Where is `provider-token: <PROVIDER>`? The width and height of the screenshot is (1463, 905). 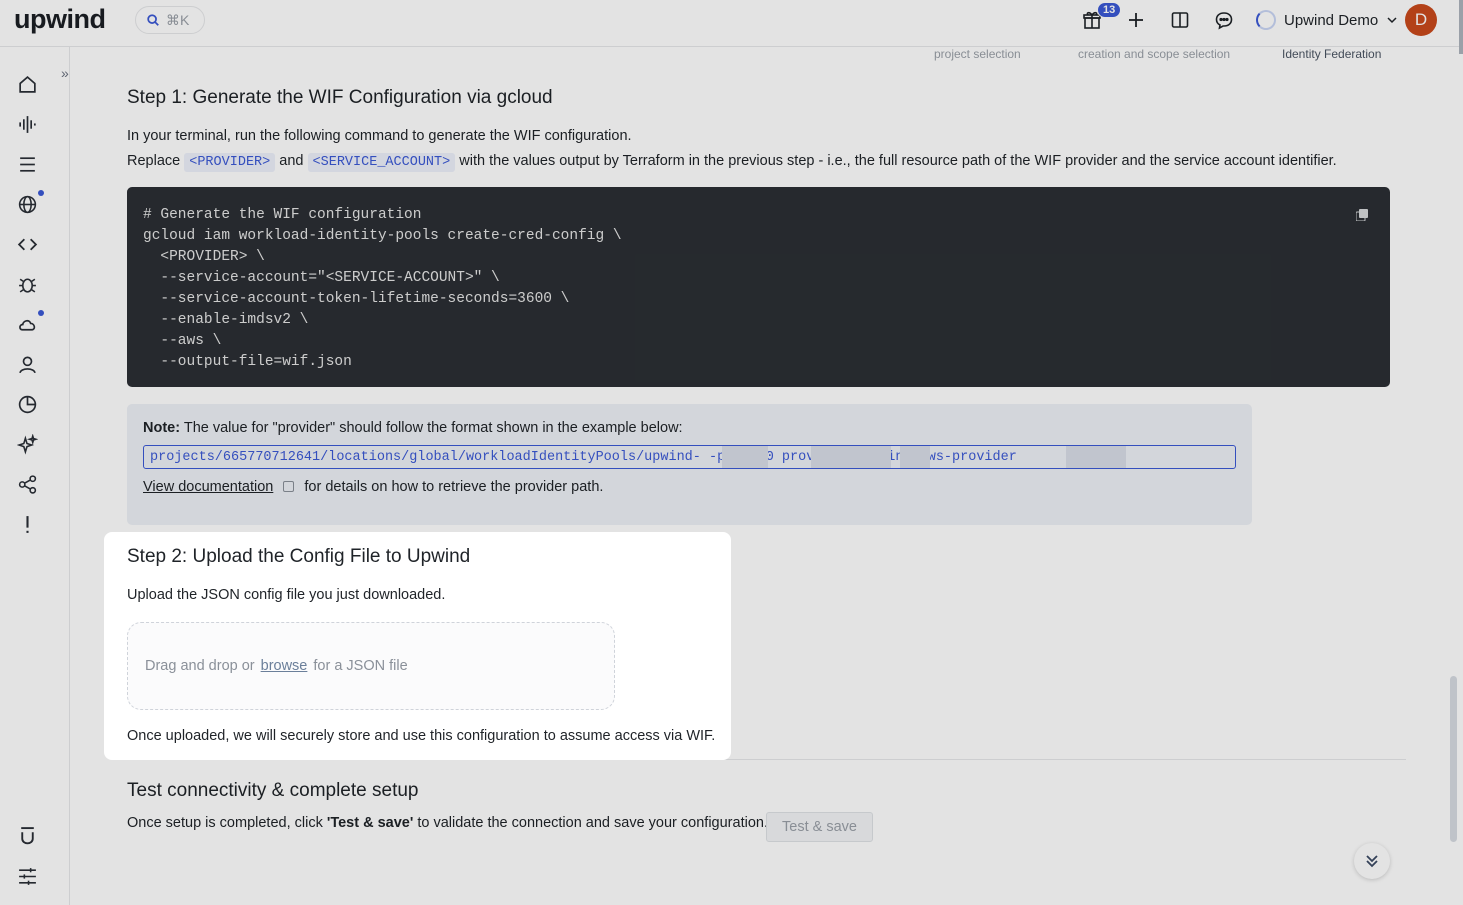
provider-token: <PROVIDER> is located at coordinates (230, 162).